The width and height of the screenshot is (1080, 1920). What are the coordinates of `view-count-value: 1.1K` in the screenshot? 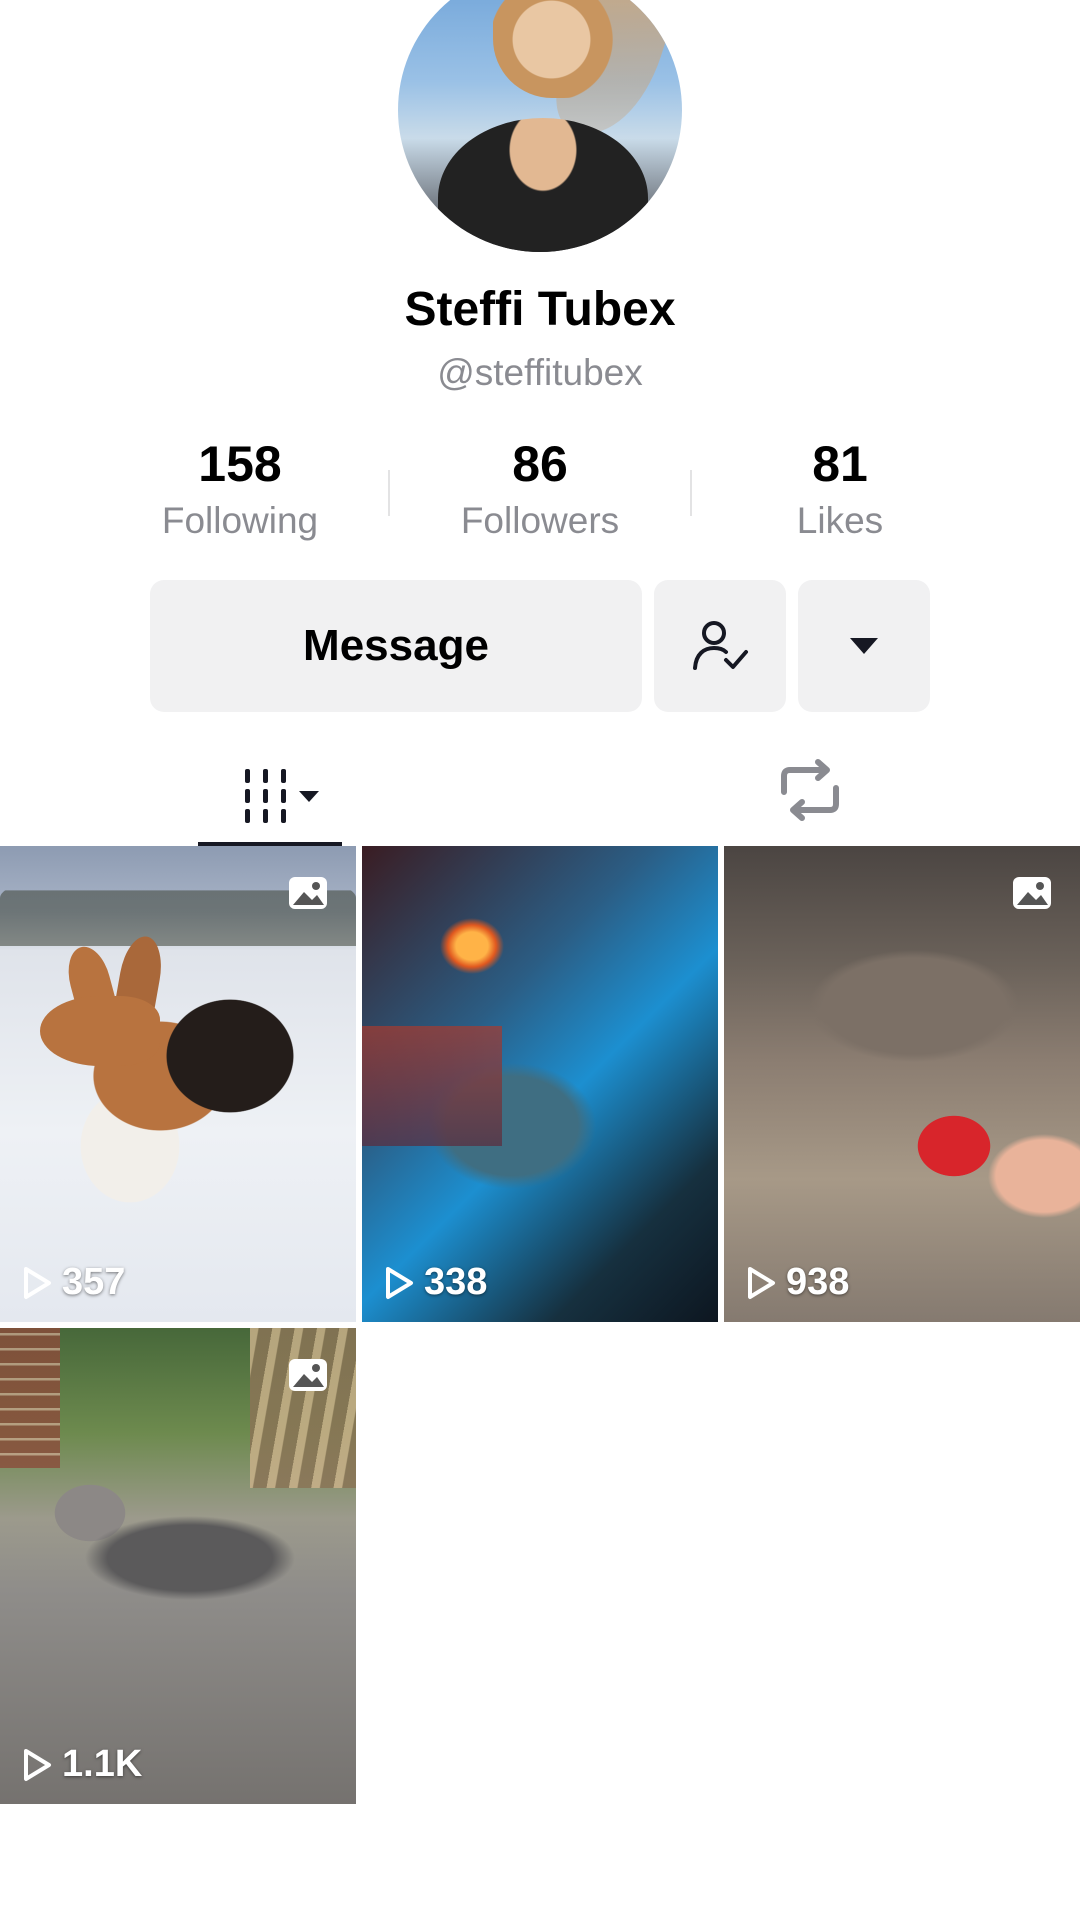 It's located at (102, 1764).